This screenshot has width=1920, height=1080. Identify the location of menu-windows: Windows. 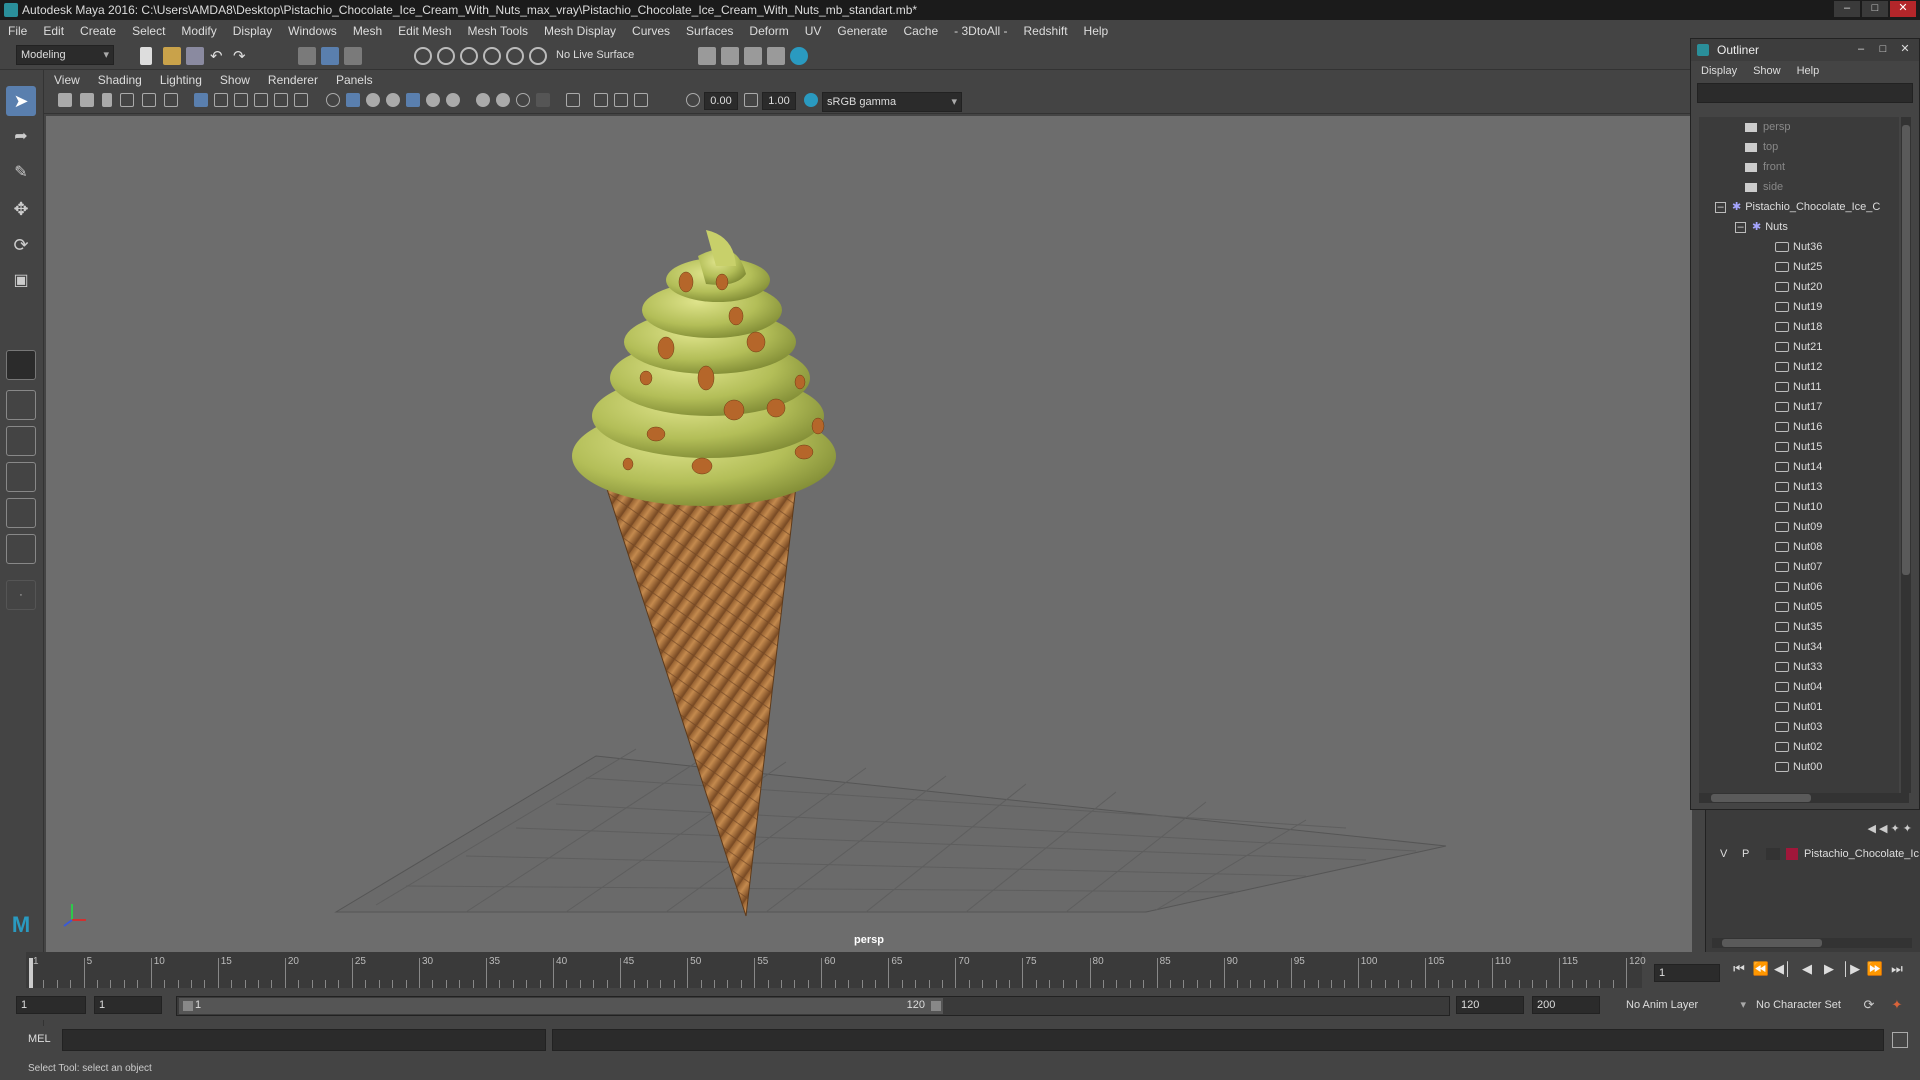
(312, 31).